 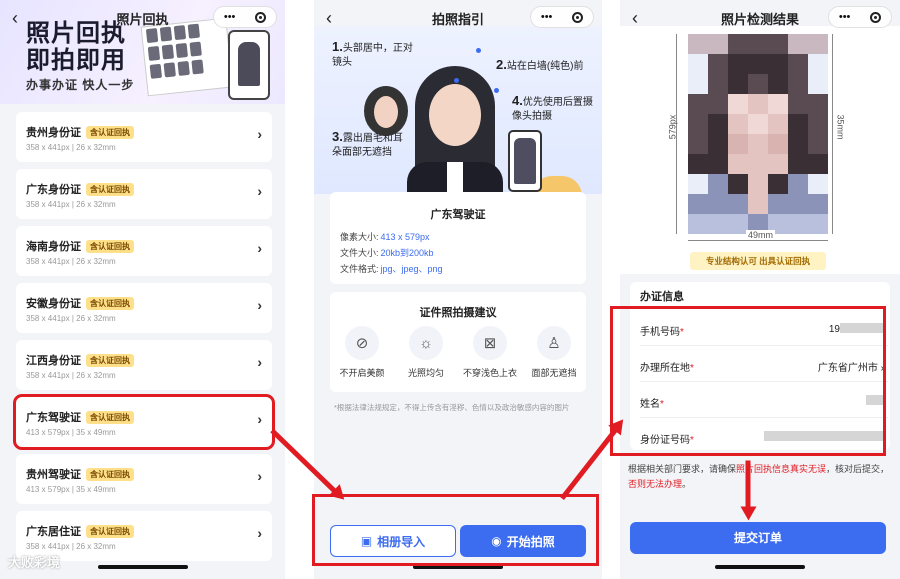 What do you see at coordinates (458, 313) in the screenshot?
I see `advice-heading: 证件照拍摄建议` at bounding box center [458, 313].